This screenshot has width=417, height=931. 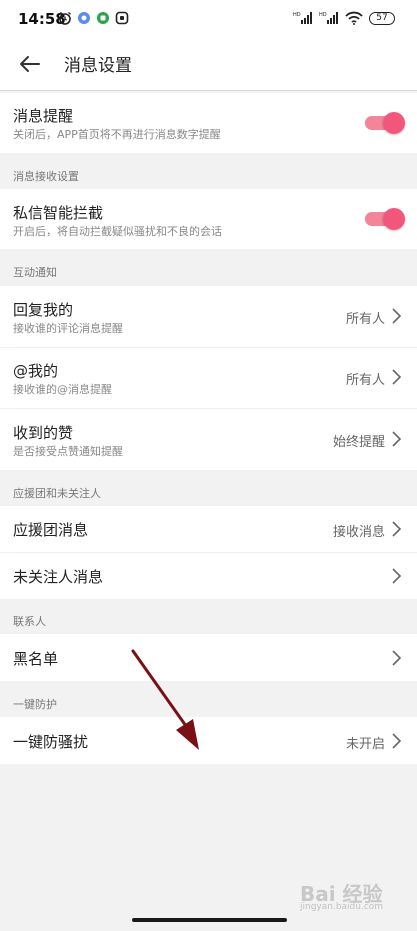 What do you see at coordinates (208, 64) in the screenshot?
I see `app-header: 消息设置` at bounding box center [208, 64].